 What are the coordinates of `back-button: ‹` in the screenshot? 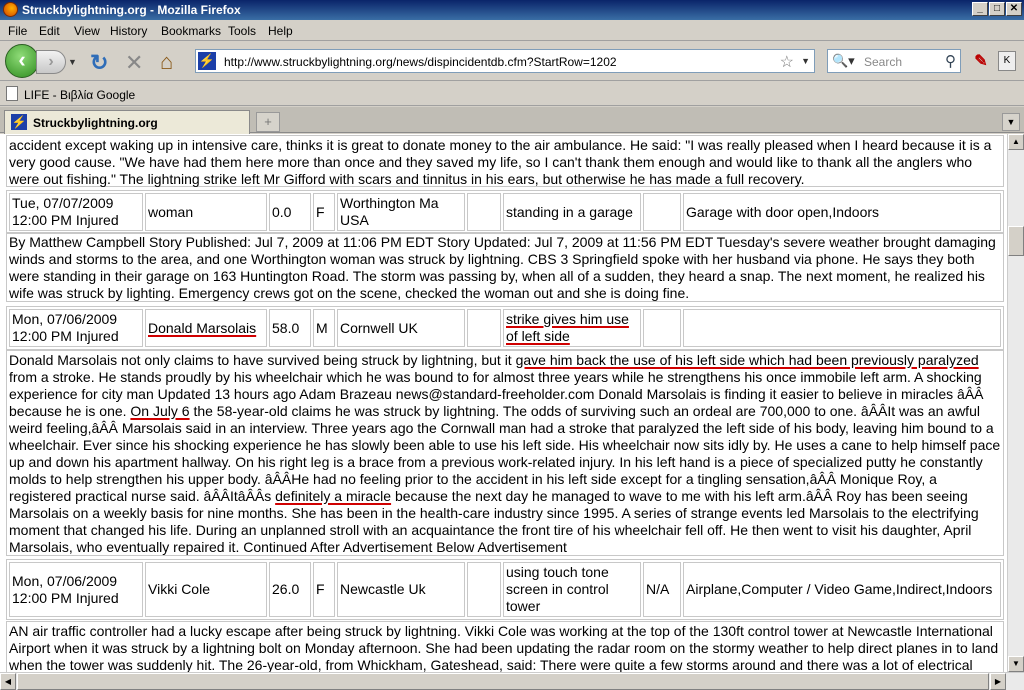 It's located at (22, 61).